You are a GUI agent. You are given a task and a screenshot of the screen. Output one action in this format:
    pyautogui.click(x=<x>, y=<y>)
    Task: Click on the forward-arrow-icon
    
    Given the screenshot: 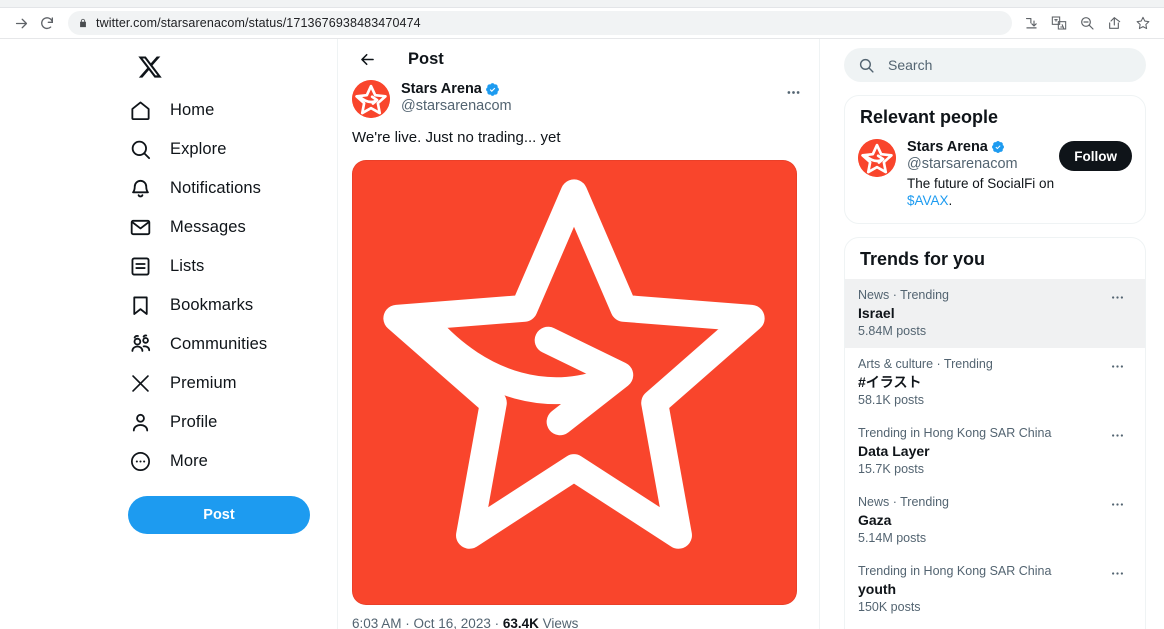 What is the action you would take?
    pyautogui.click(x=21, y=23)
    